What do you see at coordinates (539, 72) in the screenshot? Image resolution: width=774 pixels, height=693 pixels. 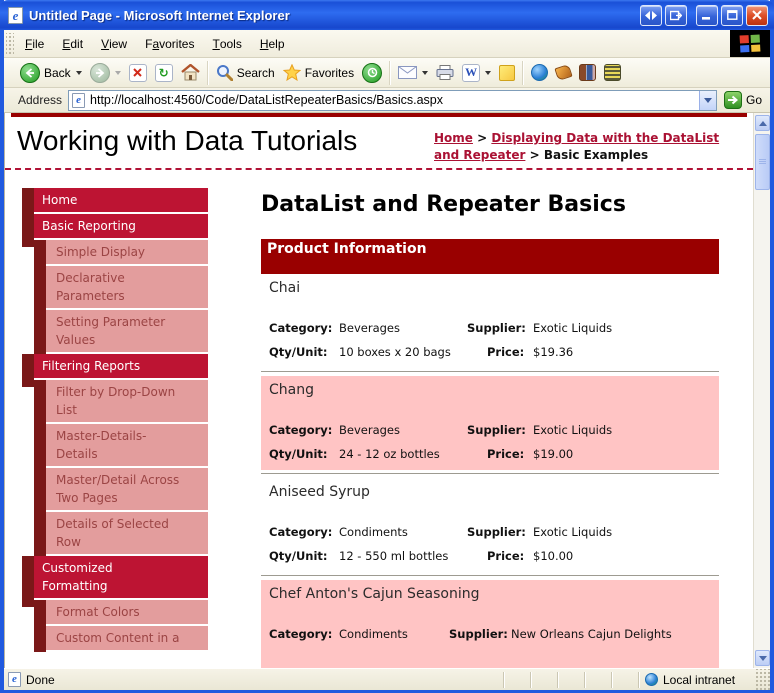 I see `messenger-button` at bounding box center [539, 72].